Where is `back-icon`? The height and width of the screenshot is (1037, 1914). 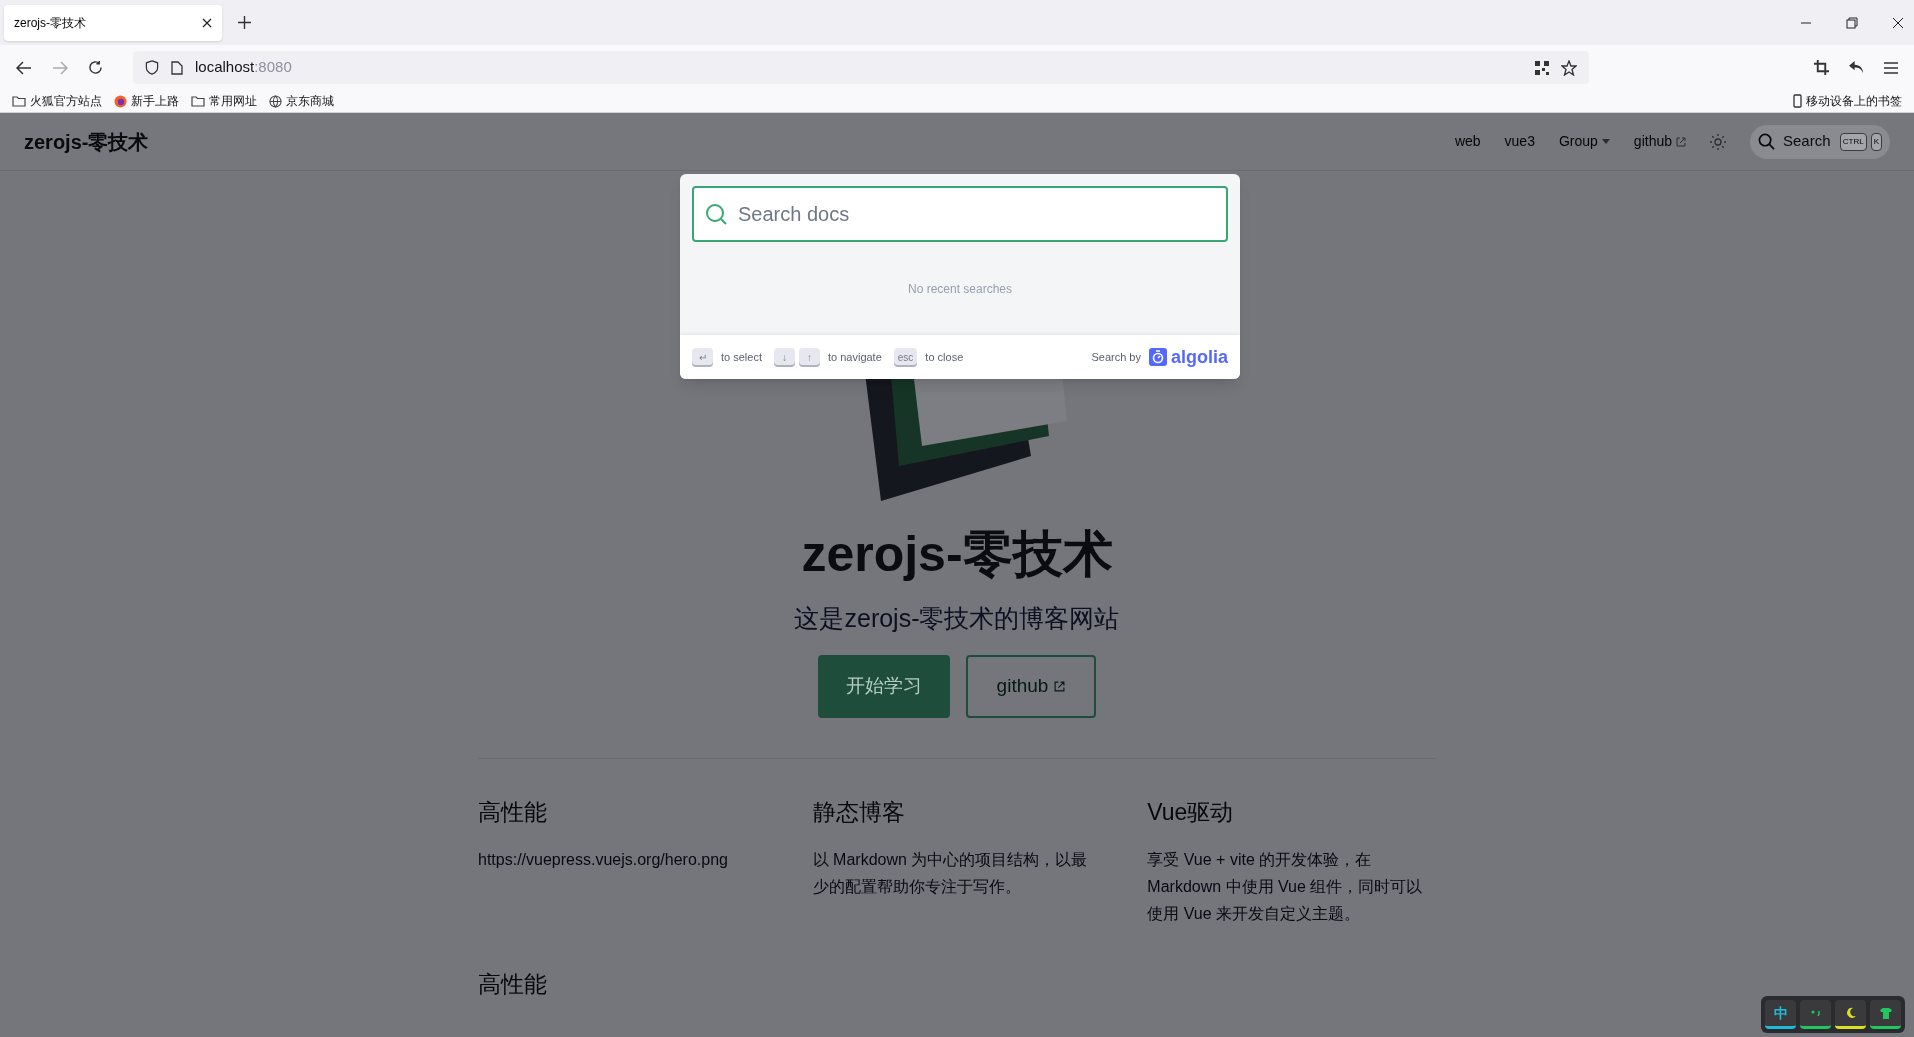
back-icon is located at coordinates (24, 67).